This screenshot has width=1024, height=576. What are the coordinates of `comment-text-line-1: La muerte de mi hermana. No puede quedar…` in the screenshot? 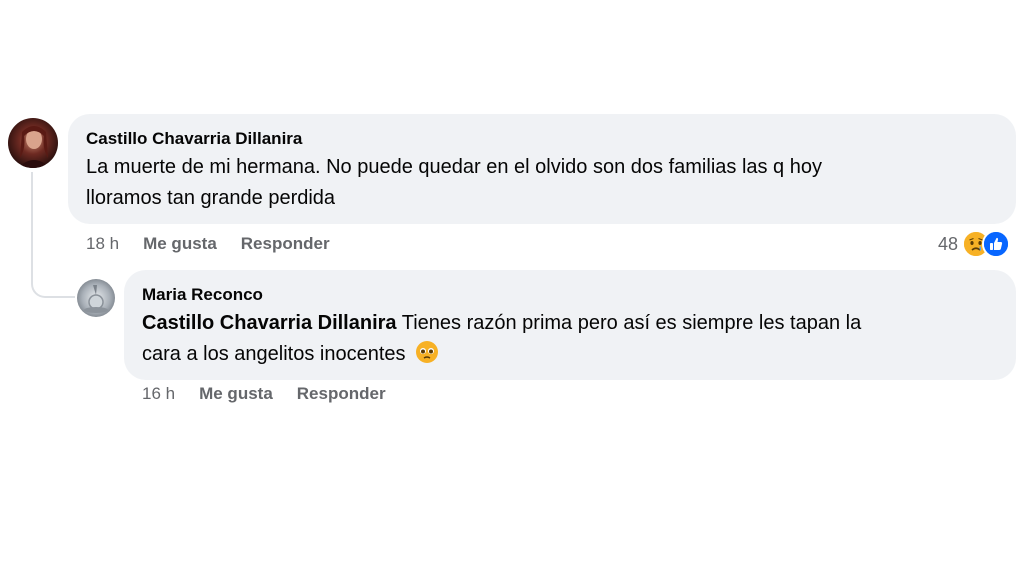 It's located at (454, 167).